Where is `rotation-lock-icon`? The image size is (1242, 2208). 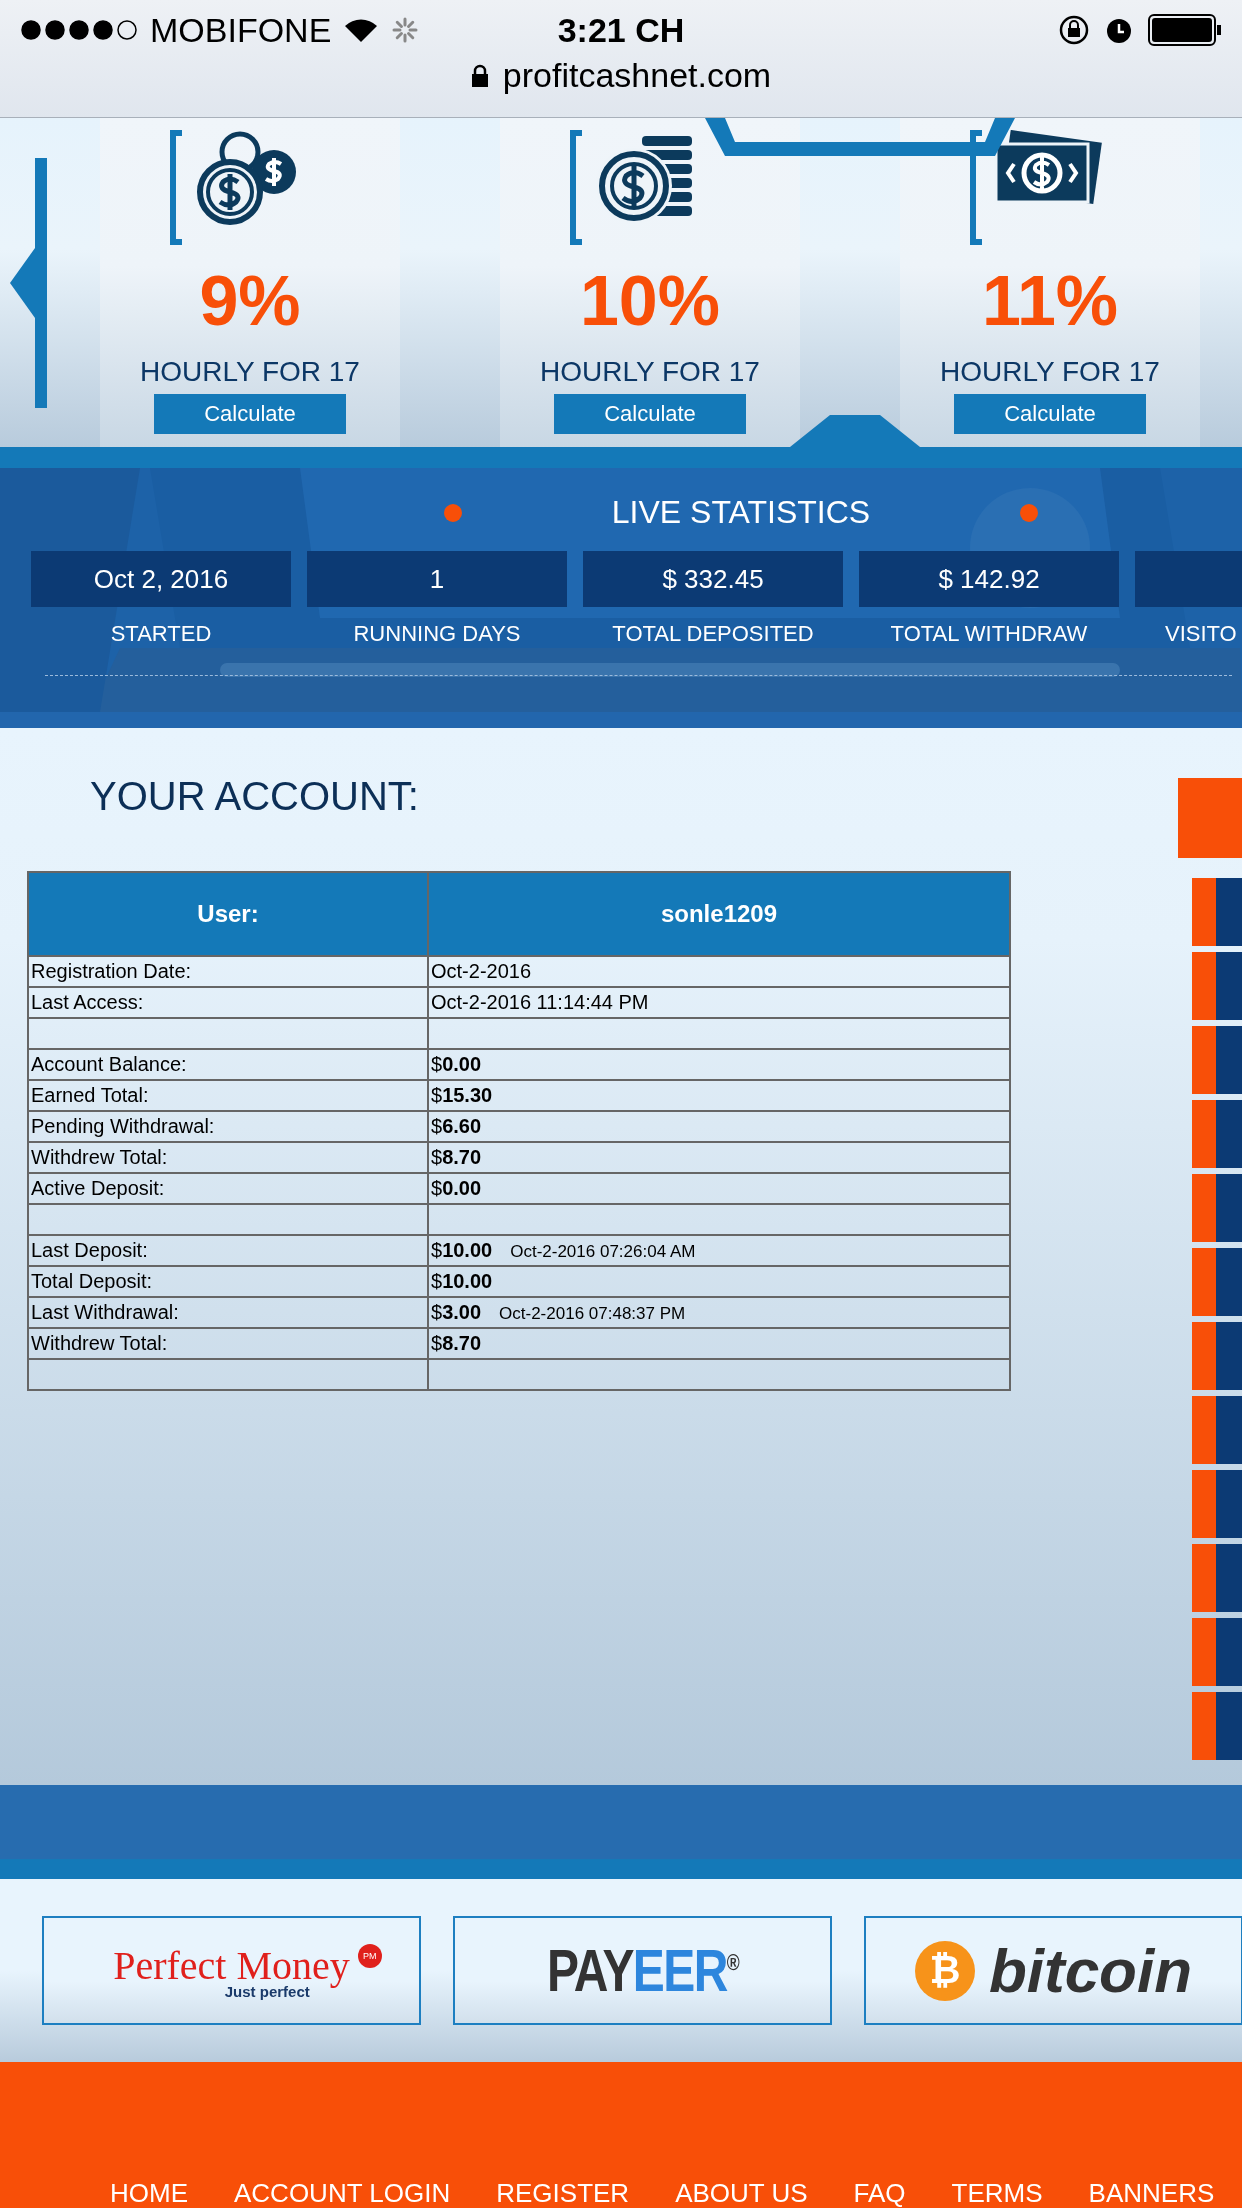 rotation-lock-icon is located at coordinates (1074, 30).